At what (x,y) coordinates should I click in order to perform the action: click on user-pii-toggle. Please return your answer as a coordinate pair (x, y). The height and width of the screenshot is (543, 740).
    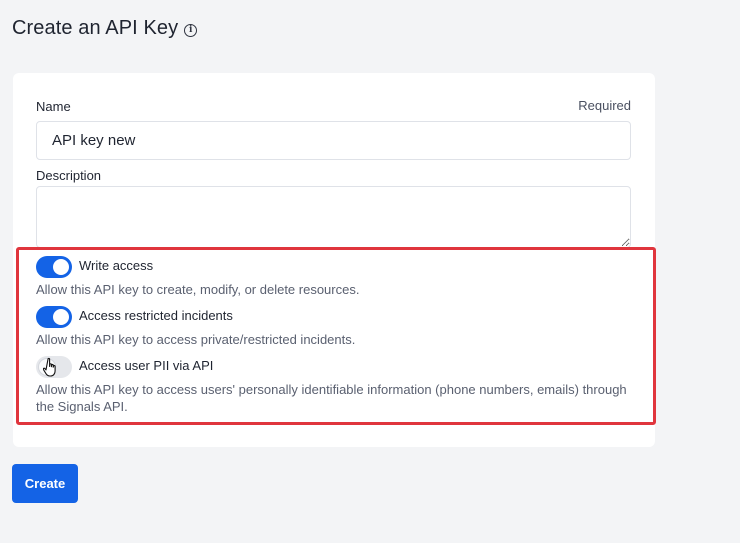
    Looking at the image, I should click on (54, 367).